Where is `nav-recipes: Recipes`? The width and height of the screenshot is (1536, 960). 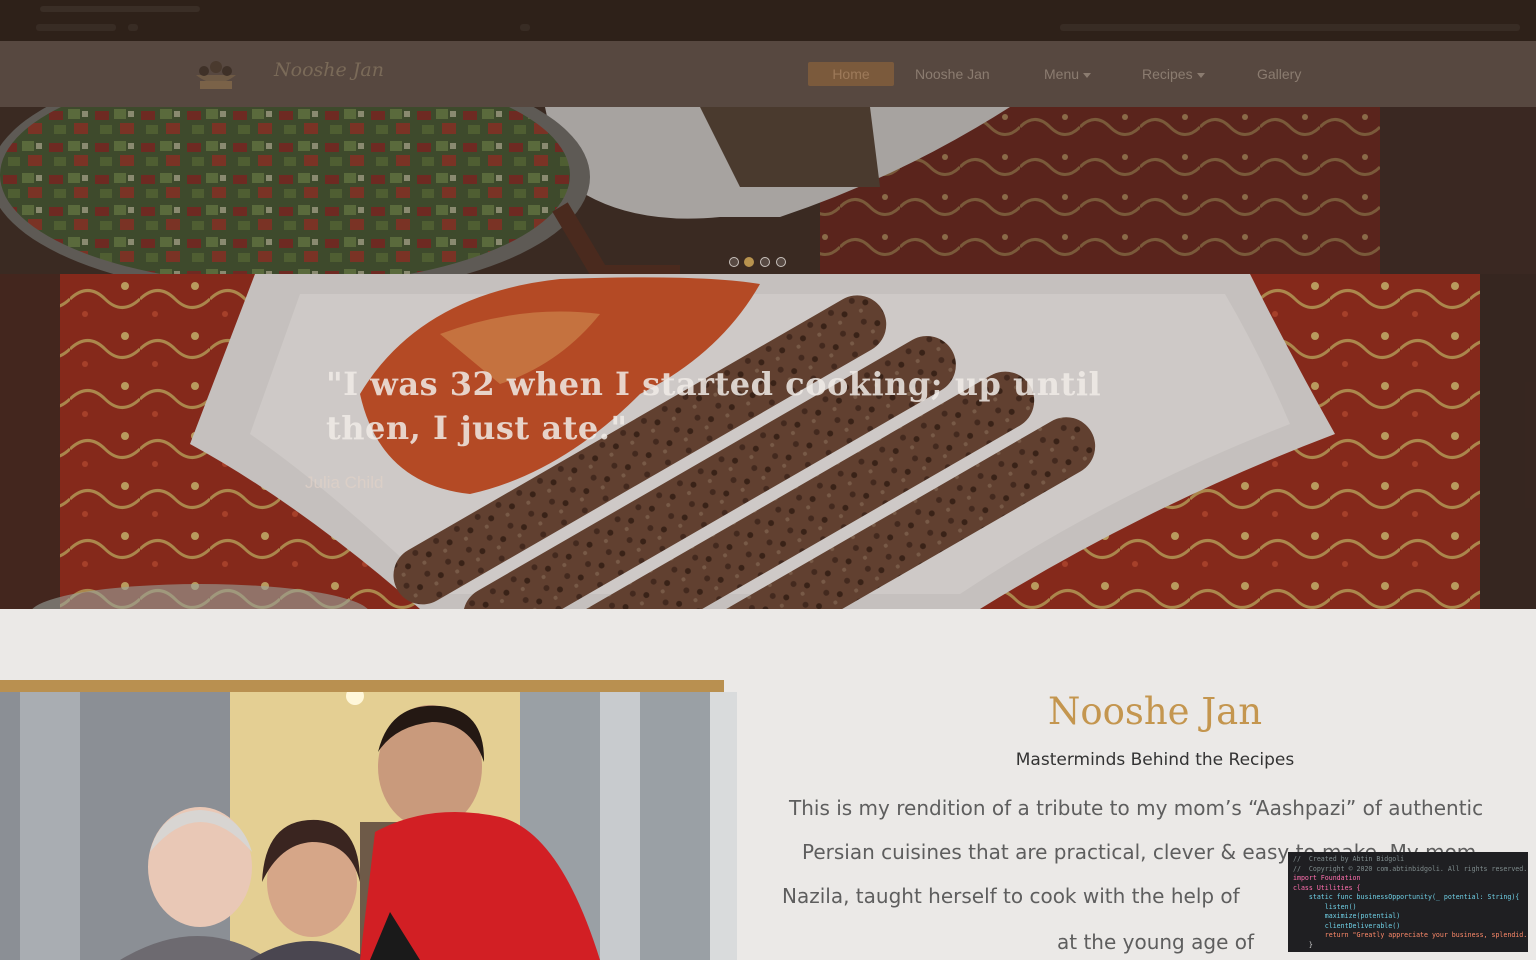
nav-recipes: Recipes is located at coordinates (1173, 74).